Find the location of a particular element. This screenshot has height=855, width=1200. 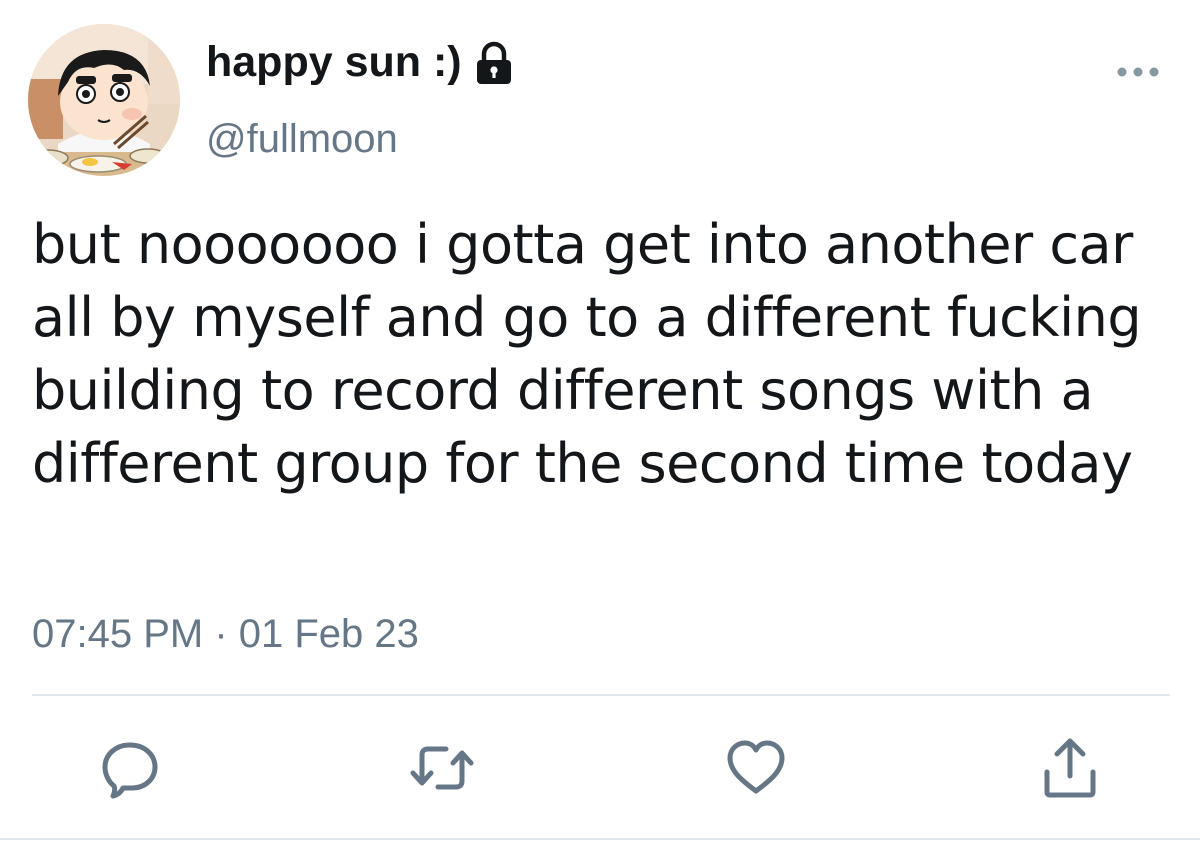

retweet-icon is located at coordinates (442, 768).